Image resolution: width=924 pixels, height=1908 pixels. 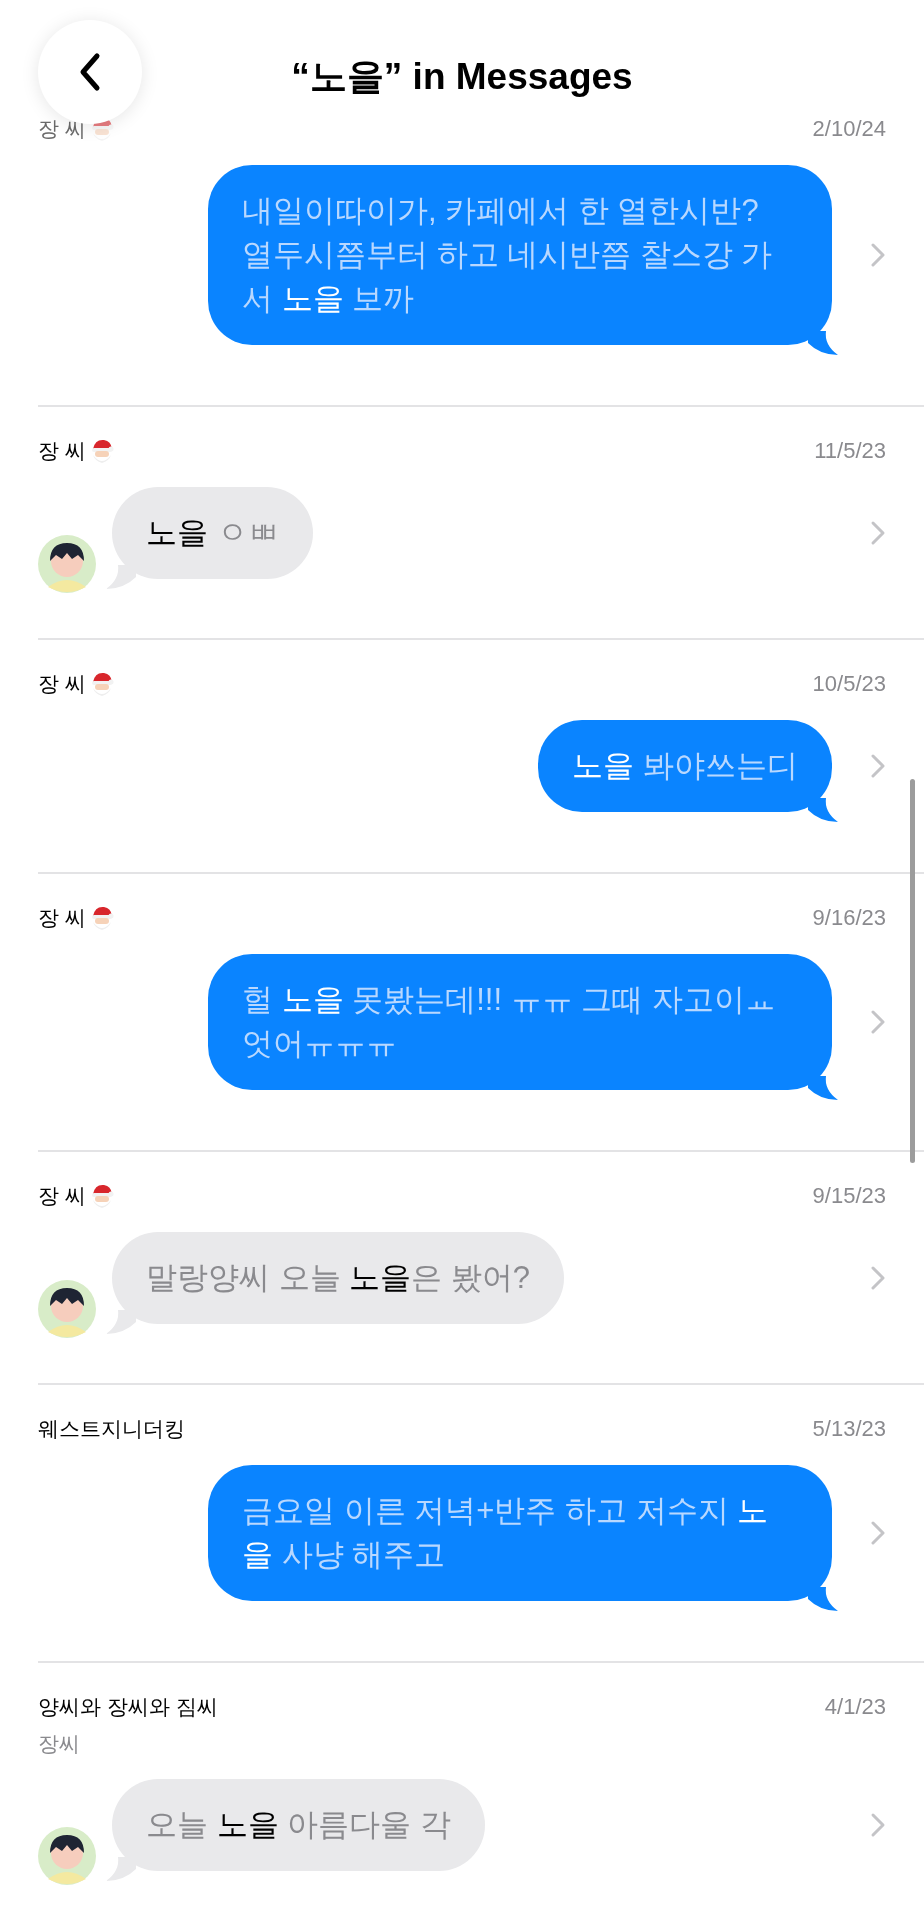 What do you see at coordinates (462, 77) in the screenshot?
I see `header-title: “노을” in Messages` at bounding box center [462, 77].